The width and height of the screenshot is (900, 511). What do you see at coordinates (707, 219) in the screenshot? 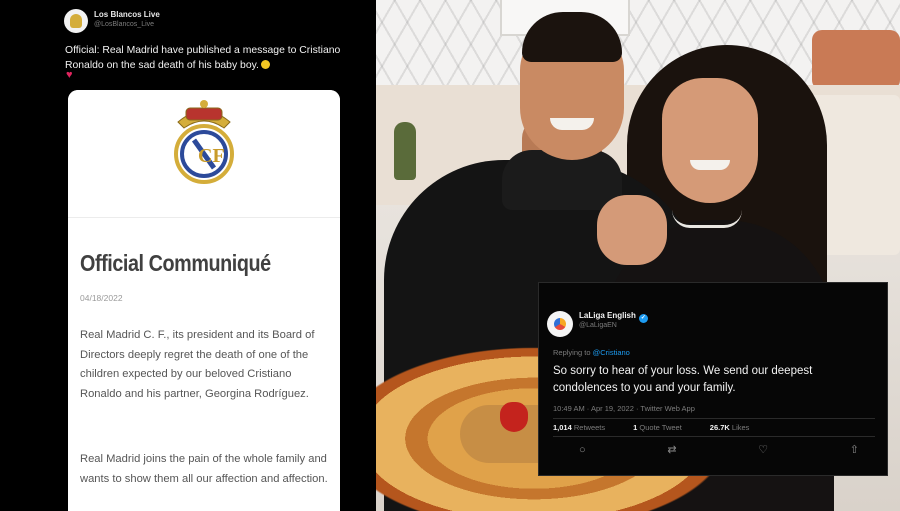
I see `necklace` at bounding box center [707, 219].